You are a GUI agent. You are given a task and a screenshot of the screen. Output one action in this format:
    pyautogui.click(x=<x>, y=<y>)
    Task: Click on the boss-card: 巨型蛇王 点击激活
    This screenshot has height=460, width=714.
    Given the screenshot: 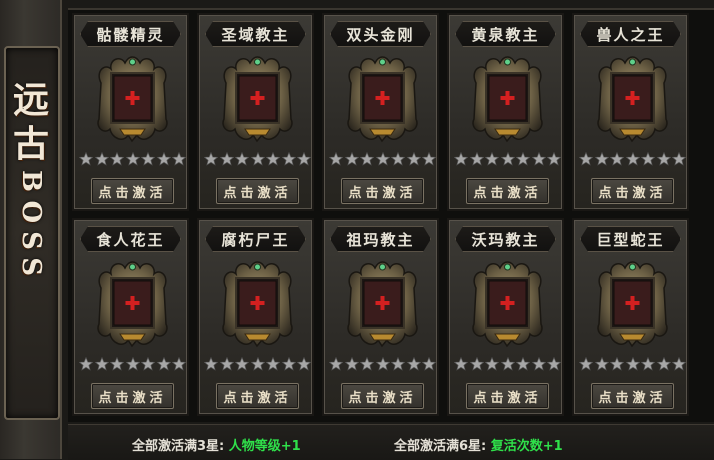 What is the action you would take?
    pyautogui.click(x=630, y=317)
    